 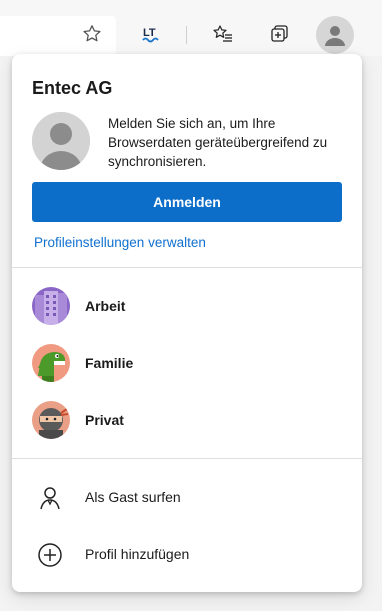 What do you see at coordinates (137, 554) in the screenshot?
I see `action-label: Profil hinzufügen` at bounding box center [137, 554].